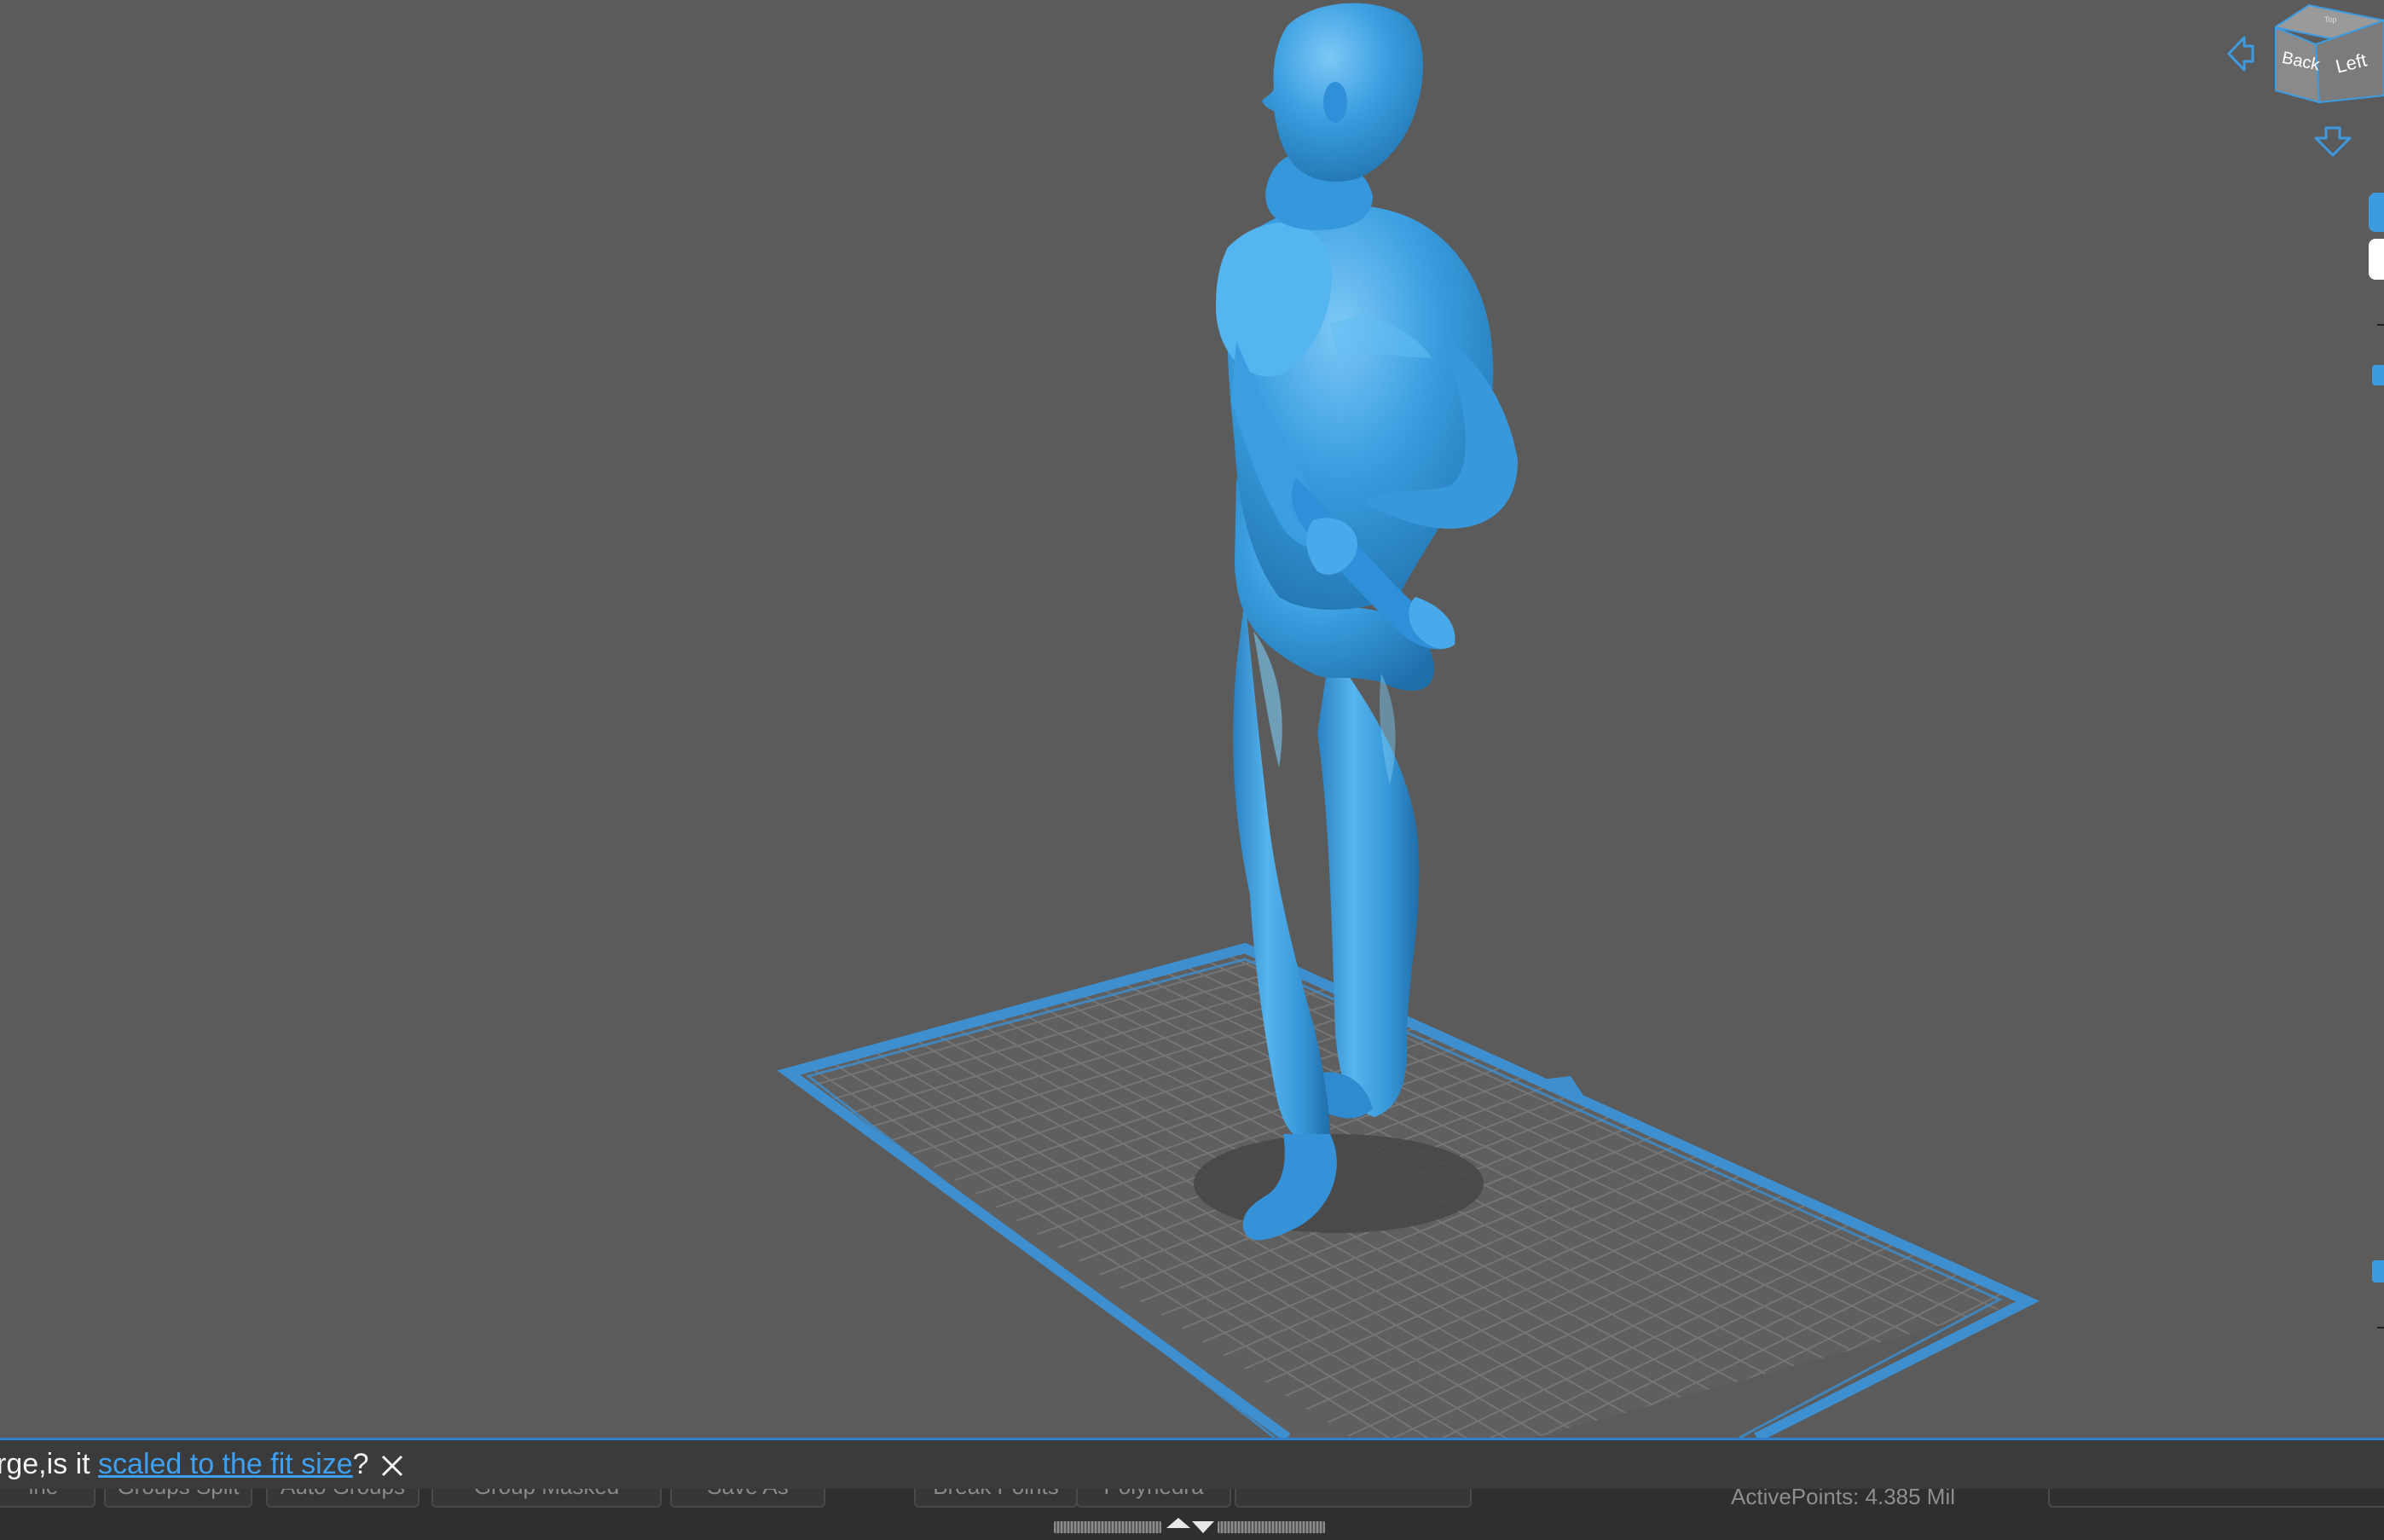  I want to click on active-points-readout: ActivePoints: 4.385 Mil, so click(1843, 1499).